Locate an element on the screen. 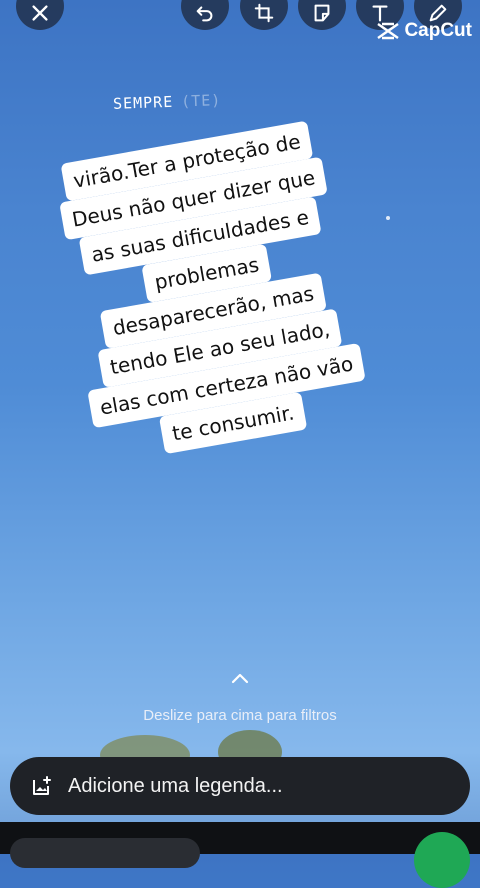 This screenshot has height=888, width=480. tree-tops-image is located at coordinates (191, 745).